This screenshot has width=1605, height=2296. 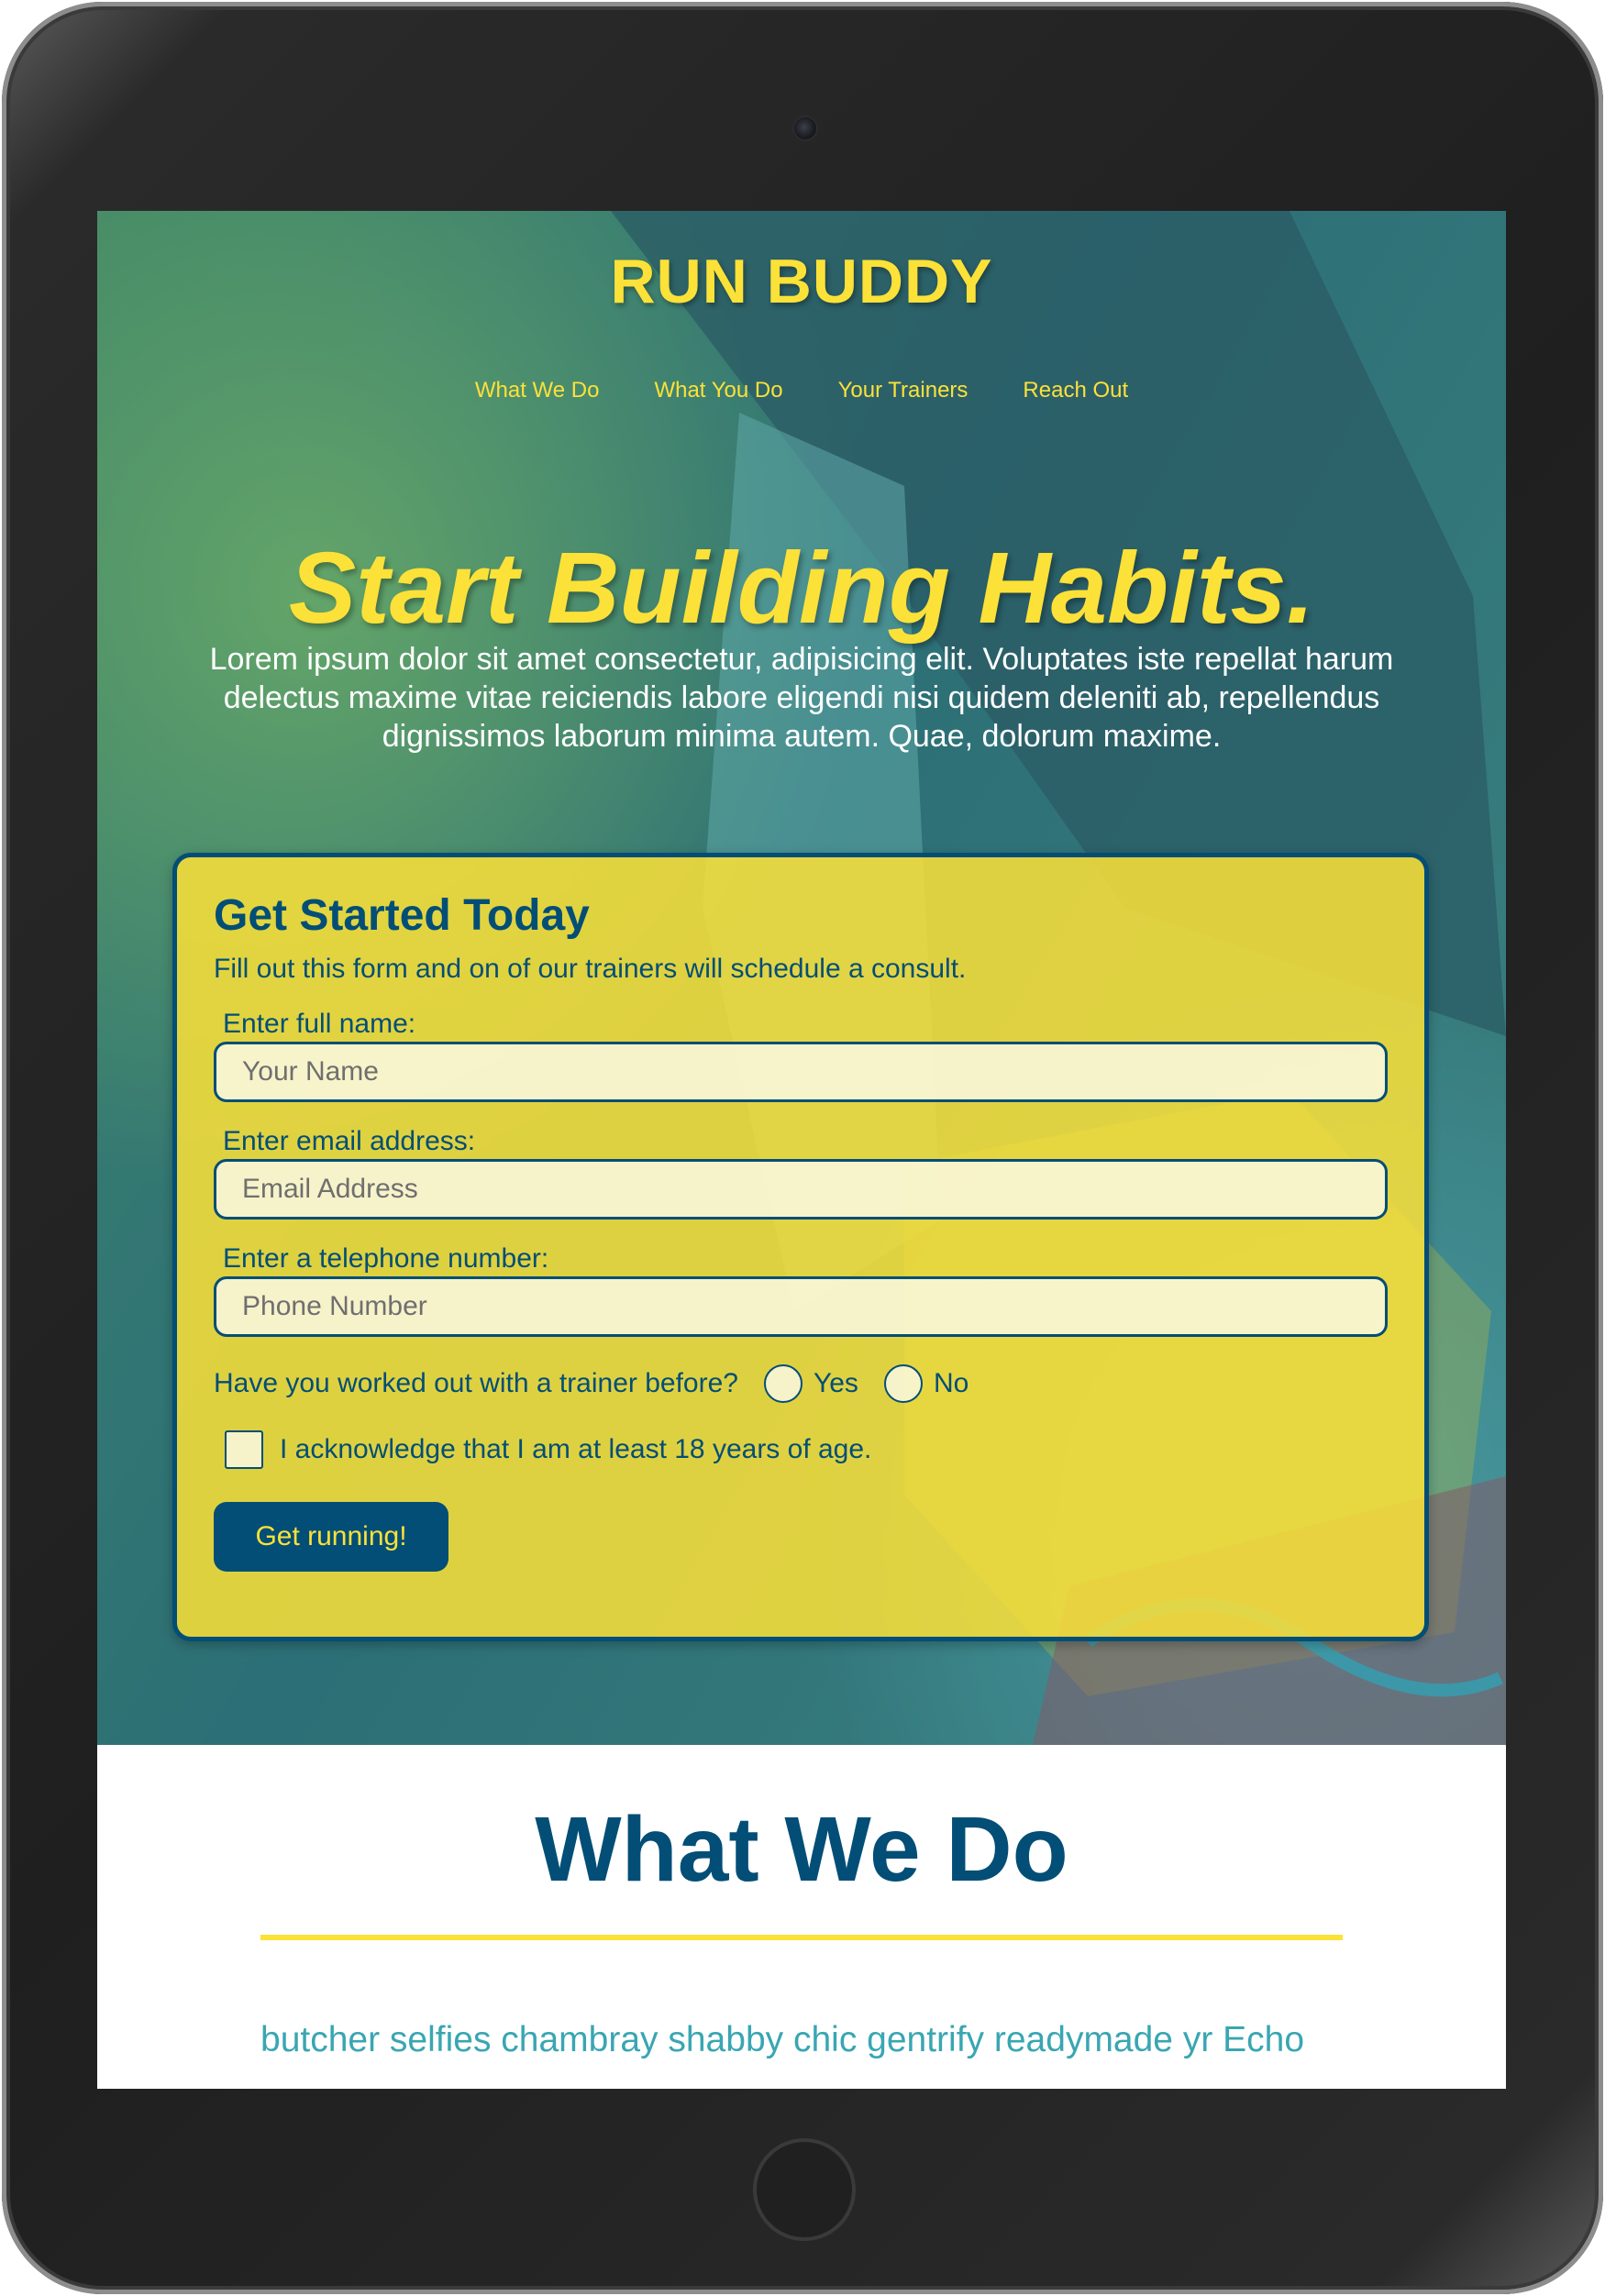 I want to click on phone-label: Enter a telephone number:, so click(x=386, y=1258).